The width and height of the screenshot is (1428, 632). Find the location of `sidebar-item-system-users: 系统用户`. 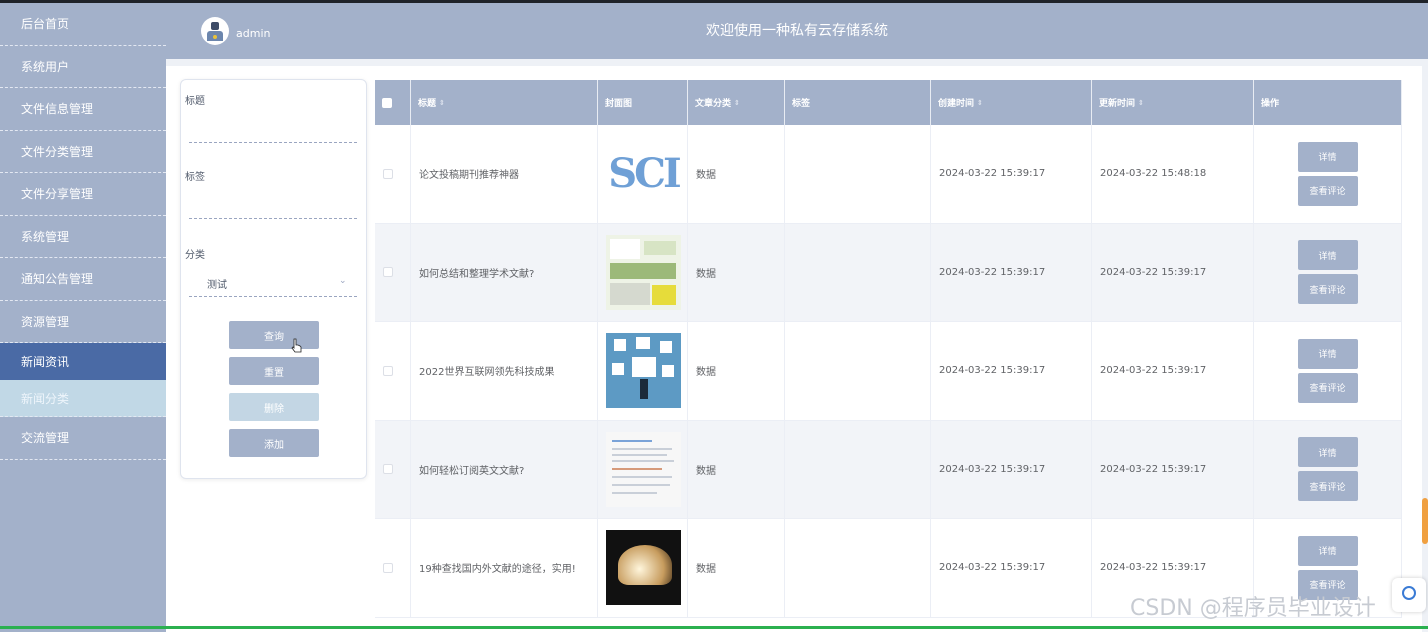

sidebar-item-system-users: 系统用户 is located at coordinates (83, 67).